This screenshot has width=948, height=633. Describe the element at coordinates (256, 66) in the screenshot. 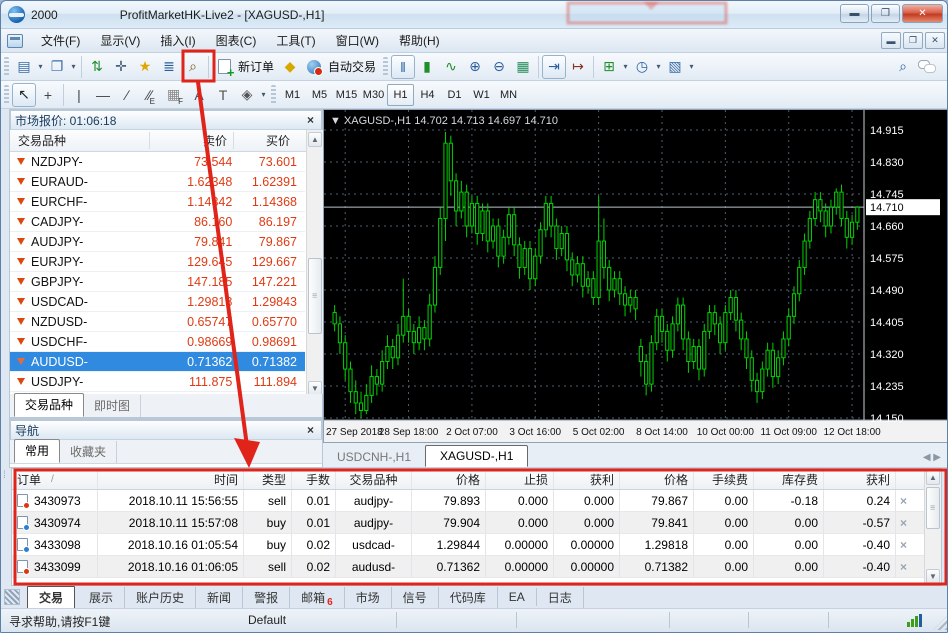

I see `new-order-label: 新订单` at that location.